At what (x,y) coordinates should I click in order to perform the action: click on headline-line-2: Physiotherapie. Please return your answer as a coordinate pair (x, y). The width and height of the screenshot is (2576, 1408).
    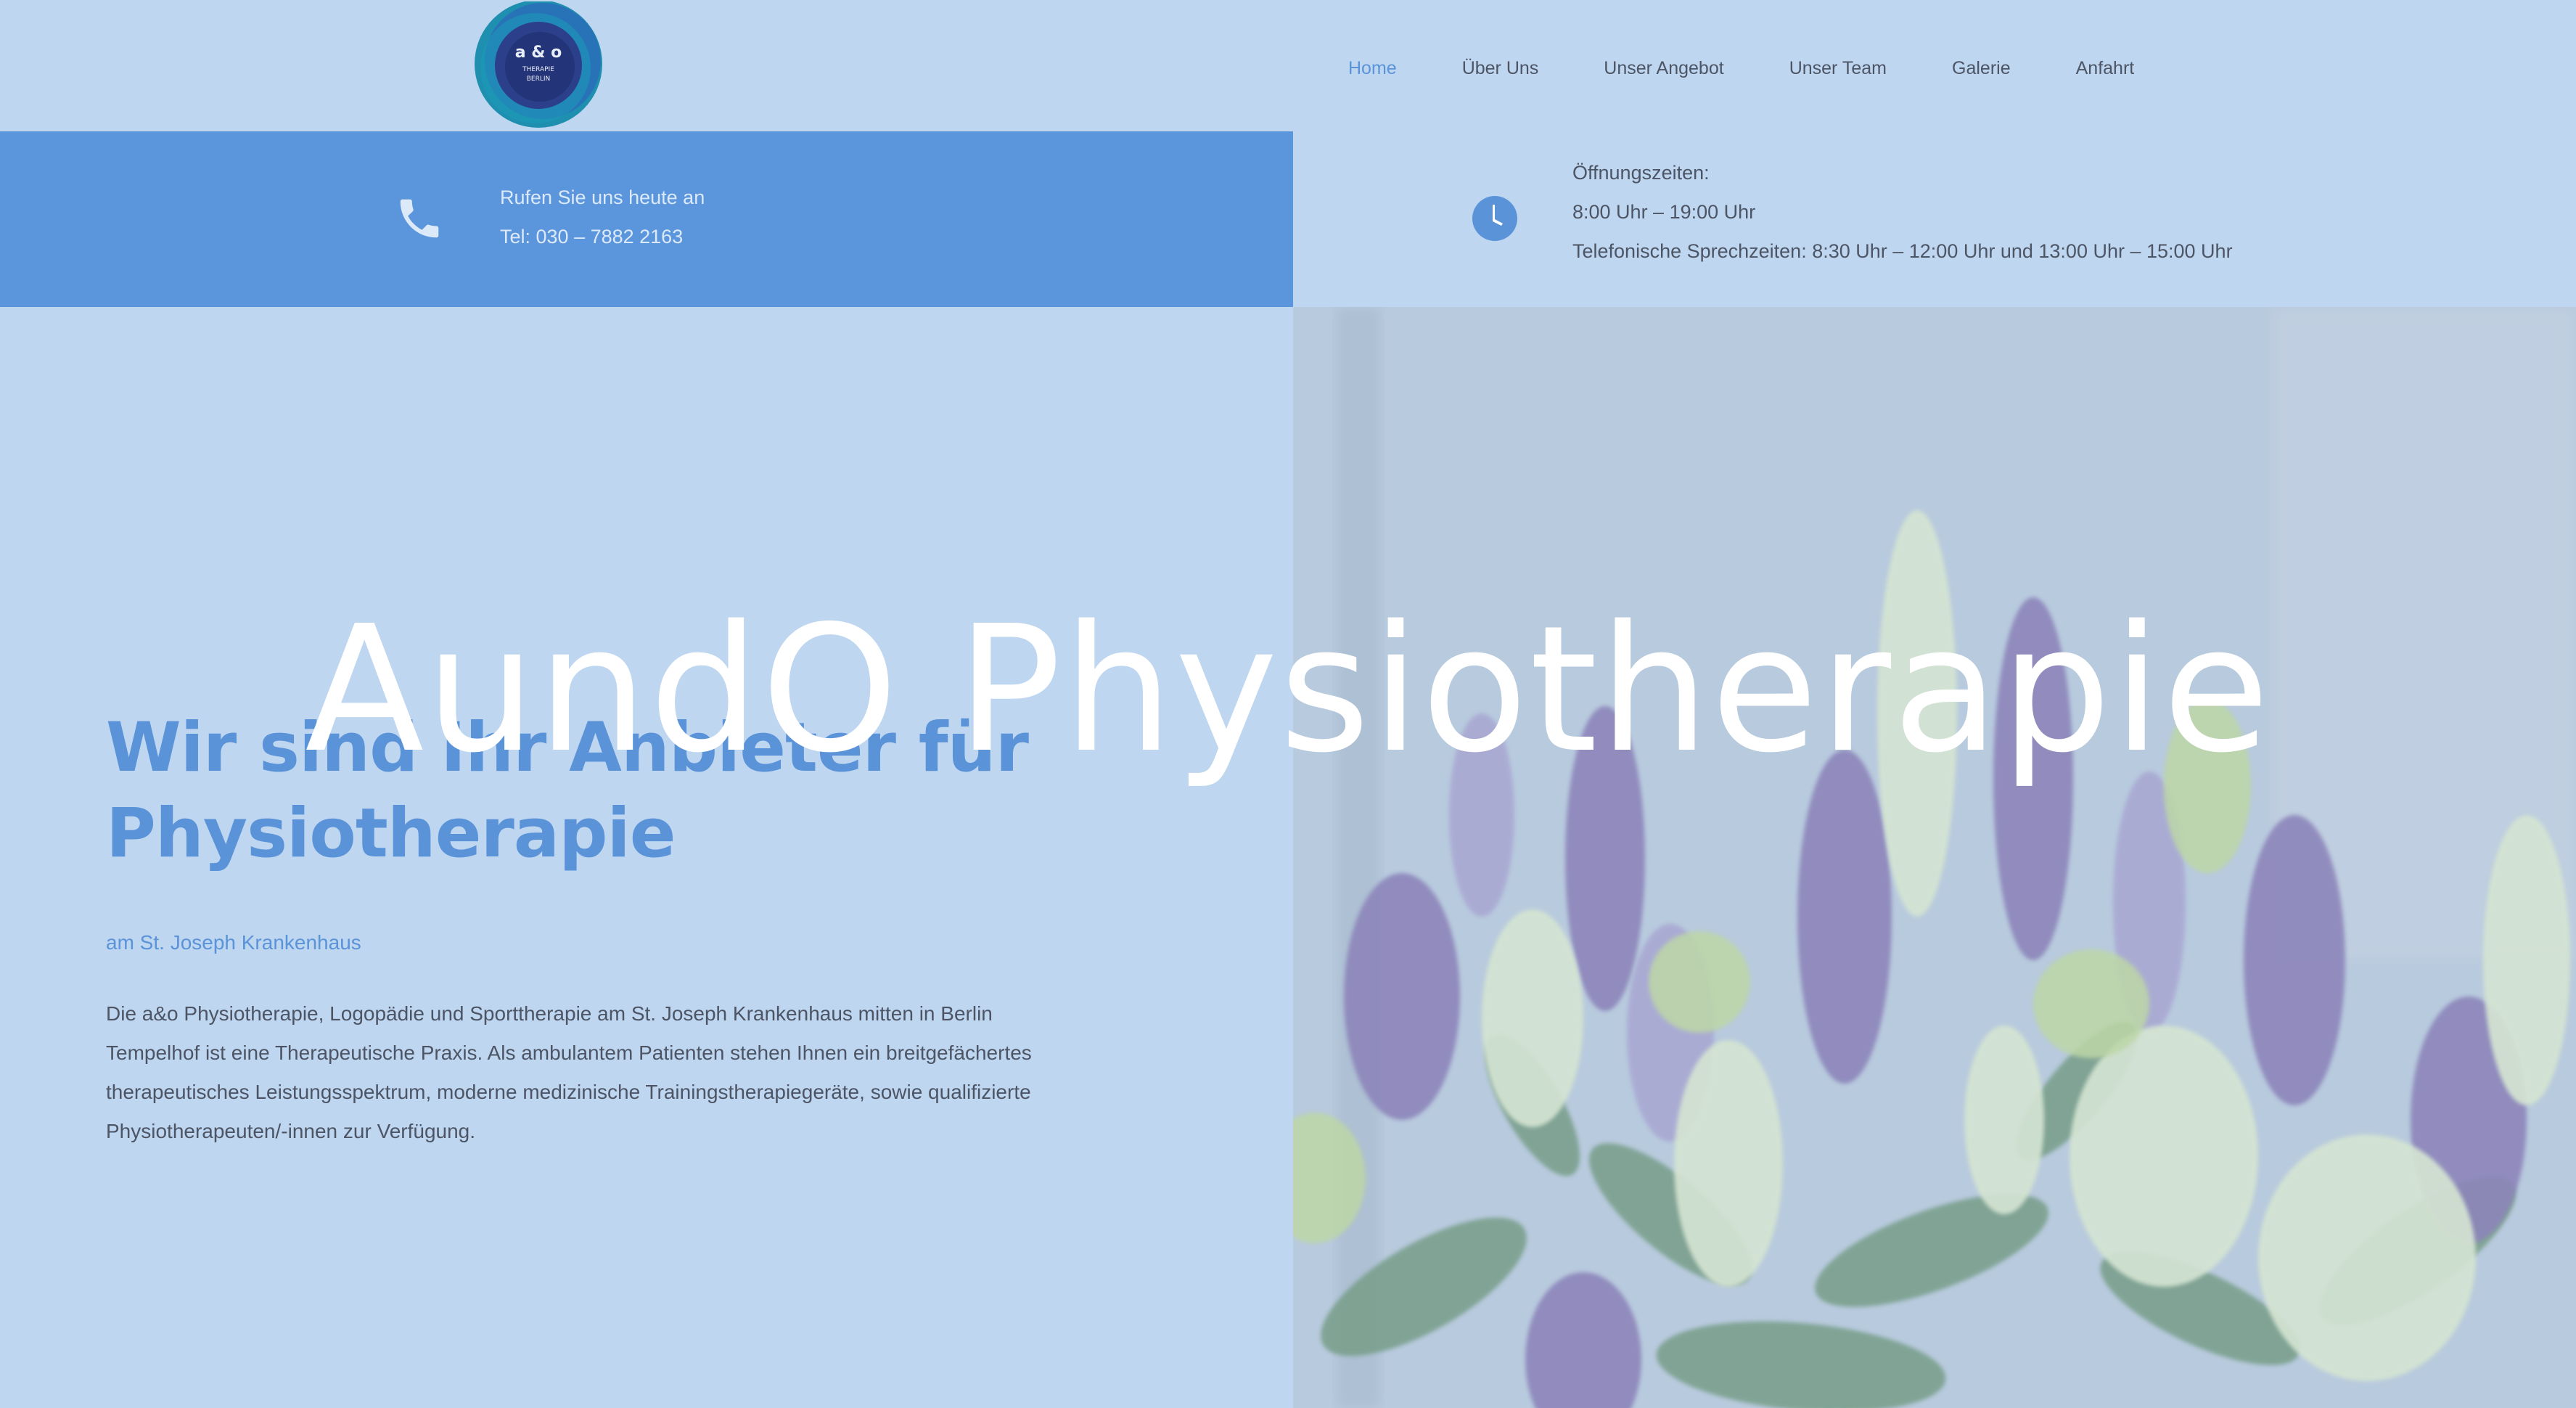
    Looking at the image, I should click on (391, 833).